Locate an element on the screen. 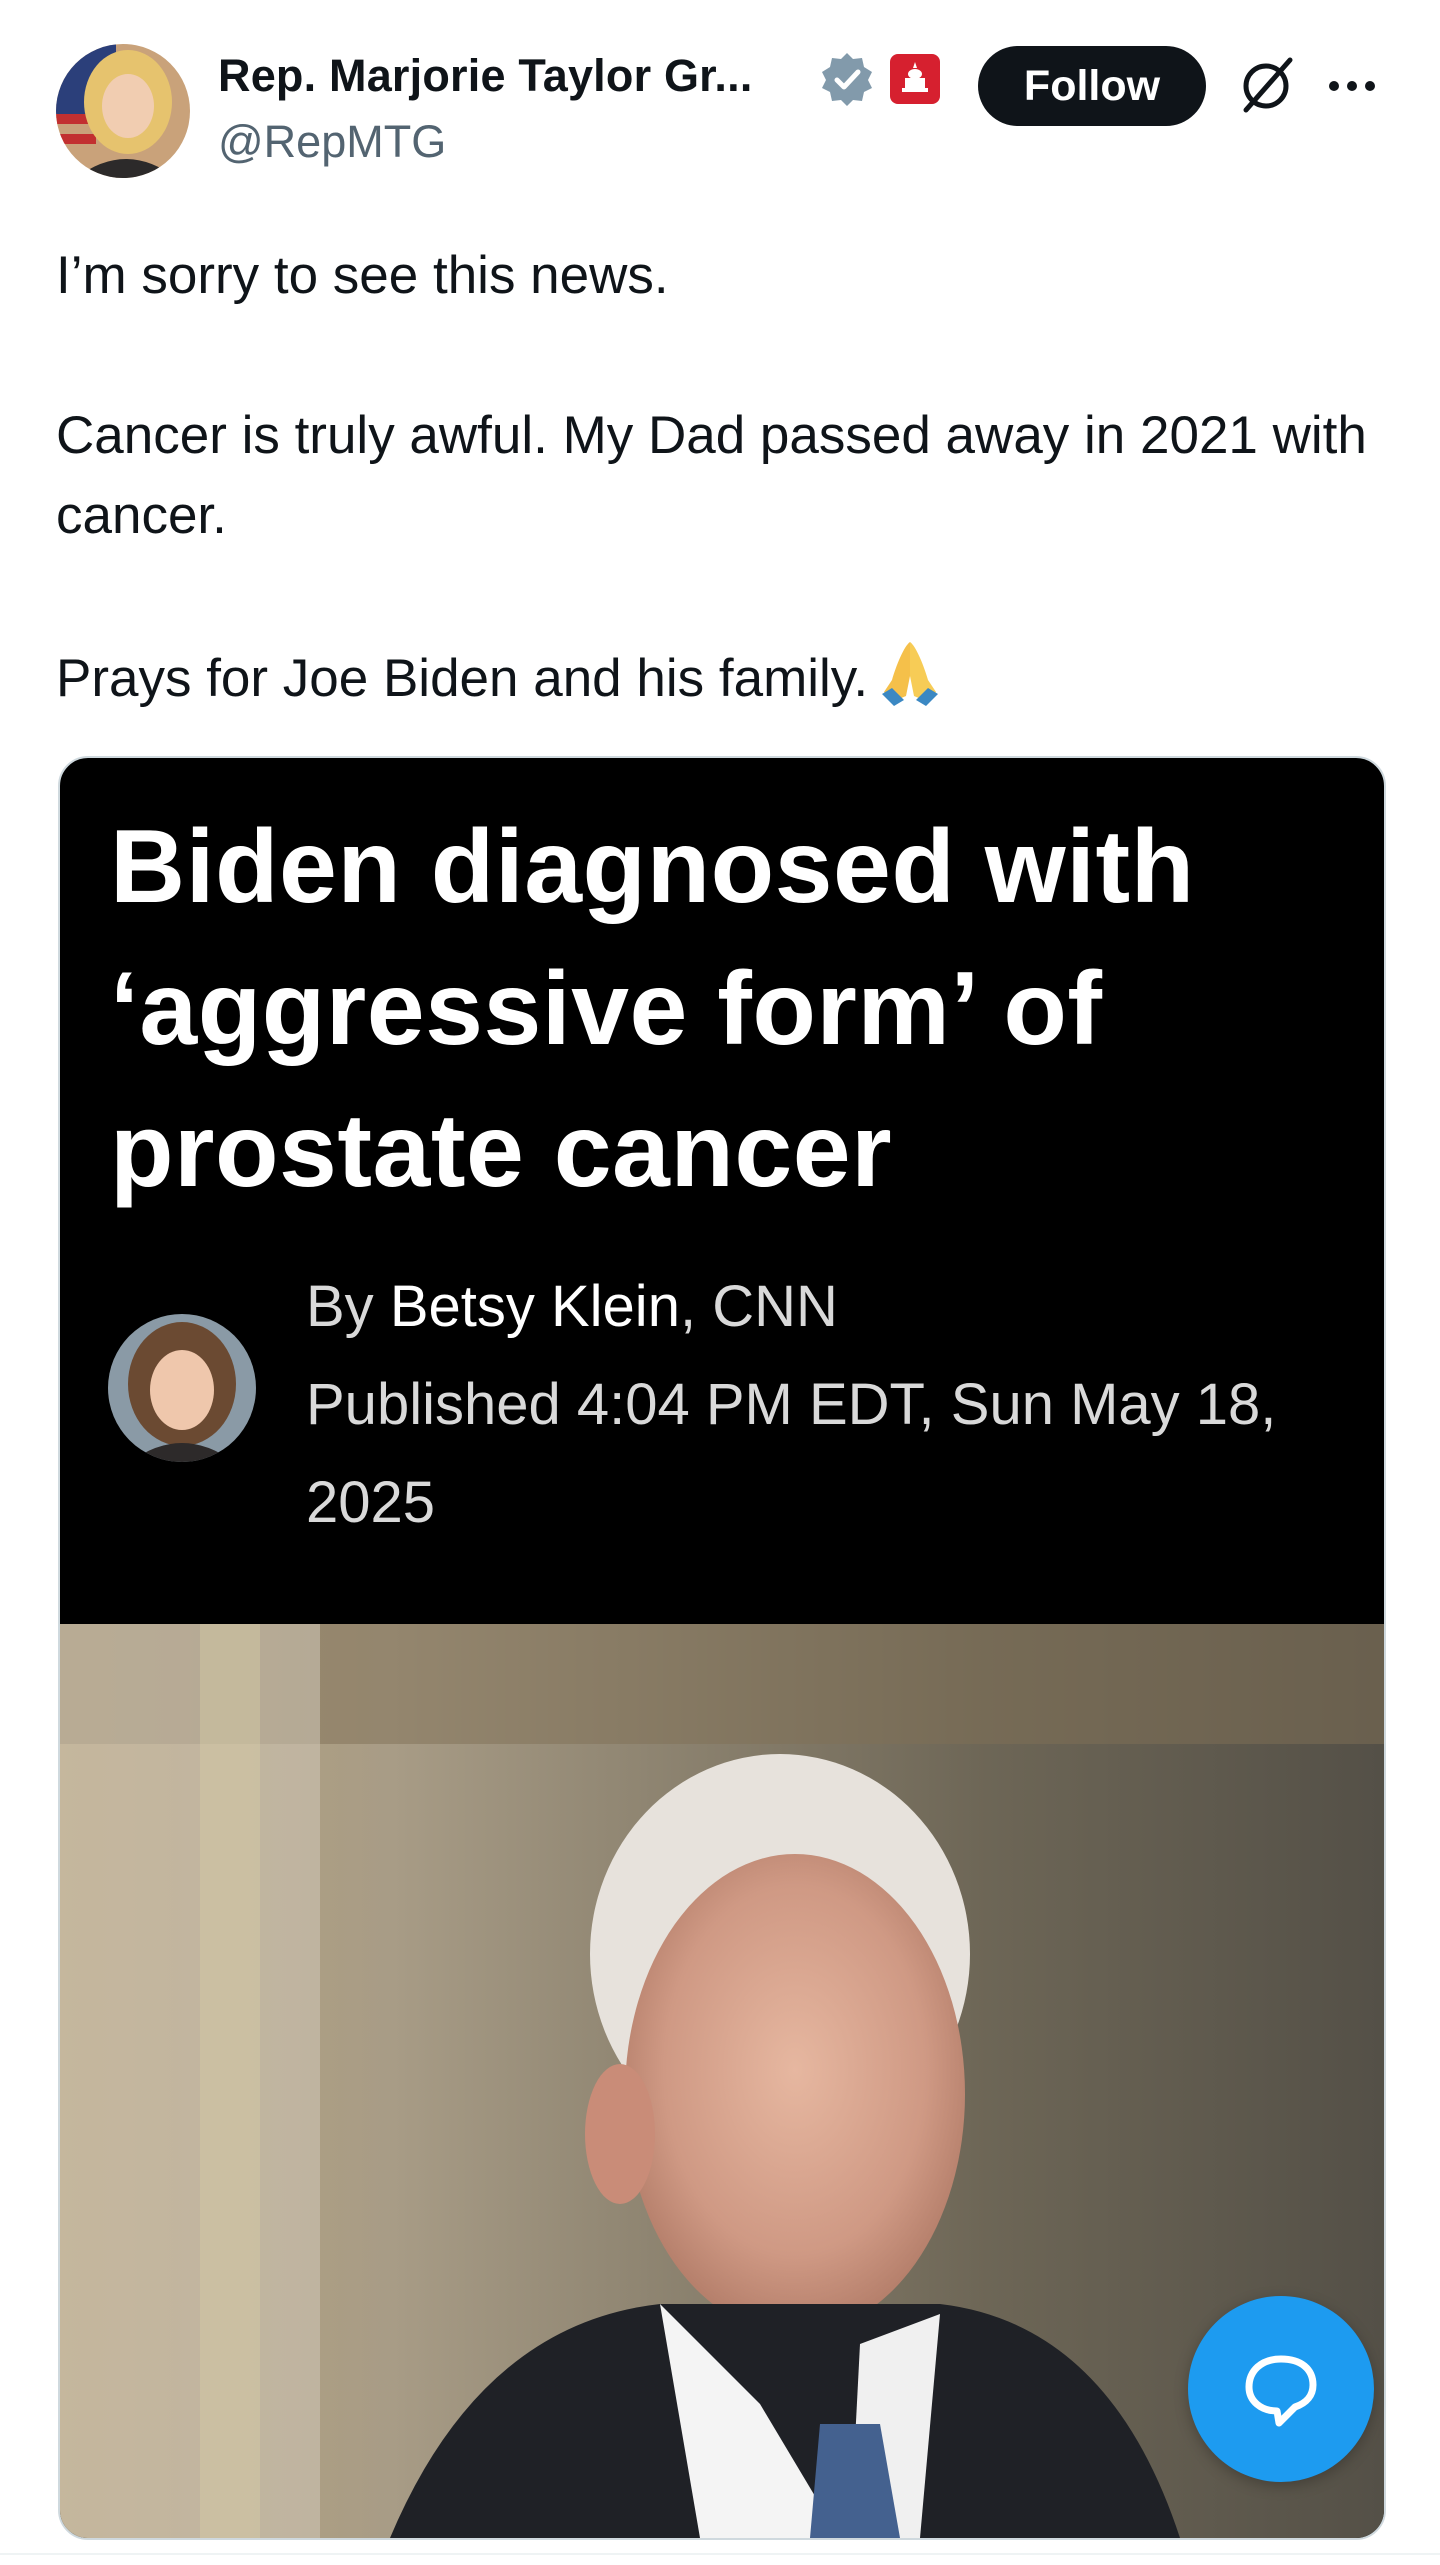 The image size is (1440, 2565). byline-author: Betsy Klein is located at coordinates (534, 1306).